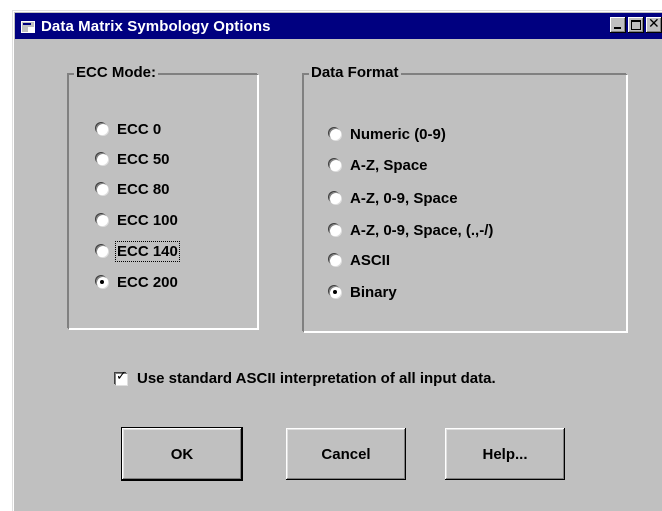  Describe the element at coordinates (182, 454) in the screenshot. I see `ok-button: OK` at that location.